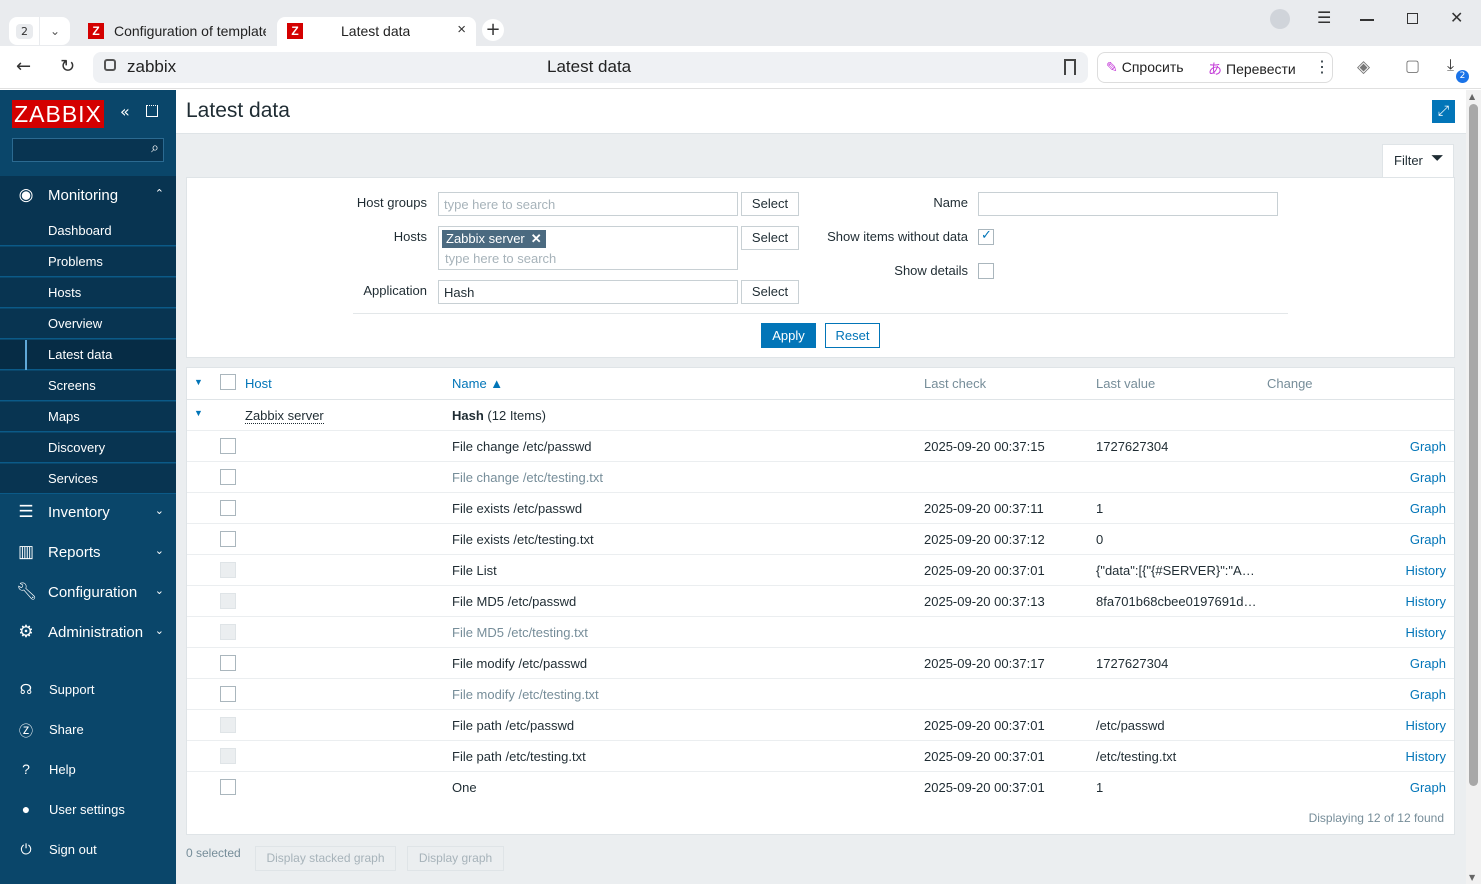 The image size is (1481, 884). What do you see at coordinates (152, 111) in the screenshot?
I see `autohide-sidebar-icon` at bounding box center [152, 111].